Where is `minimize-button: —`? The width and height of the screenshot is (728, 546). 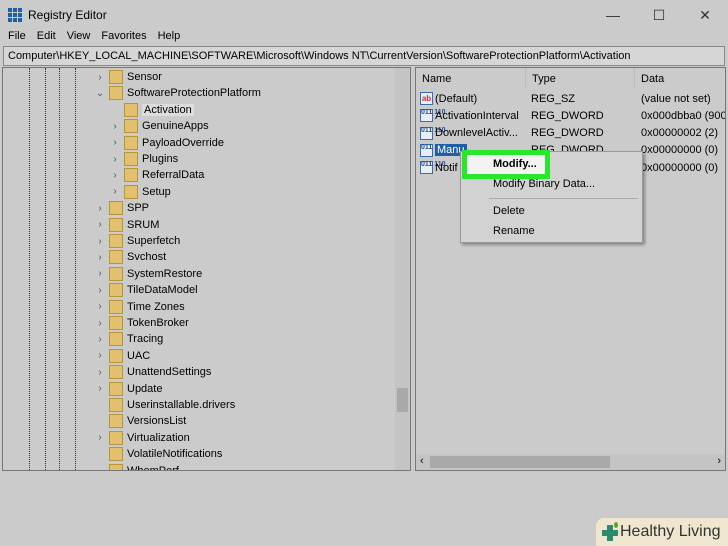
minimize-button: — is located at coordinates (613, 15).